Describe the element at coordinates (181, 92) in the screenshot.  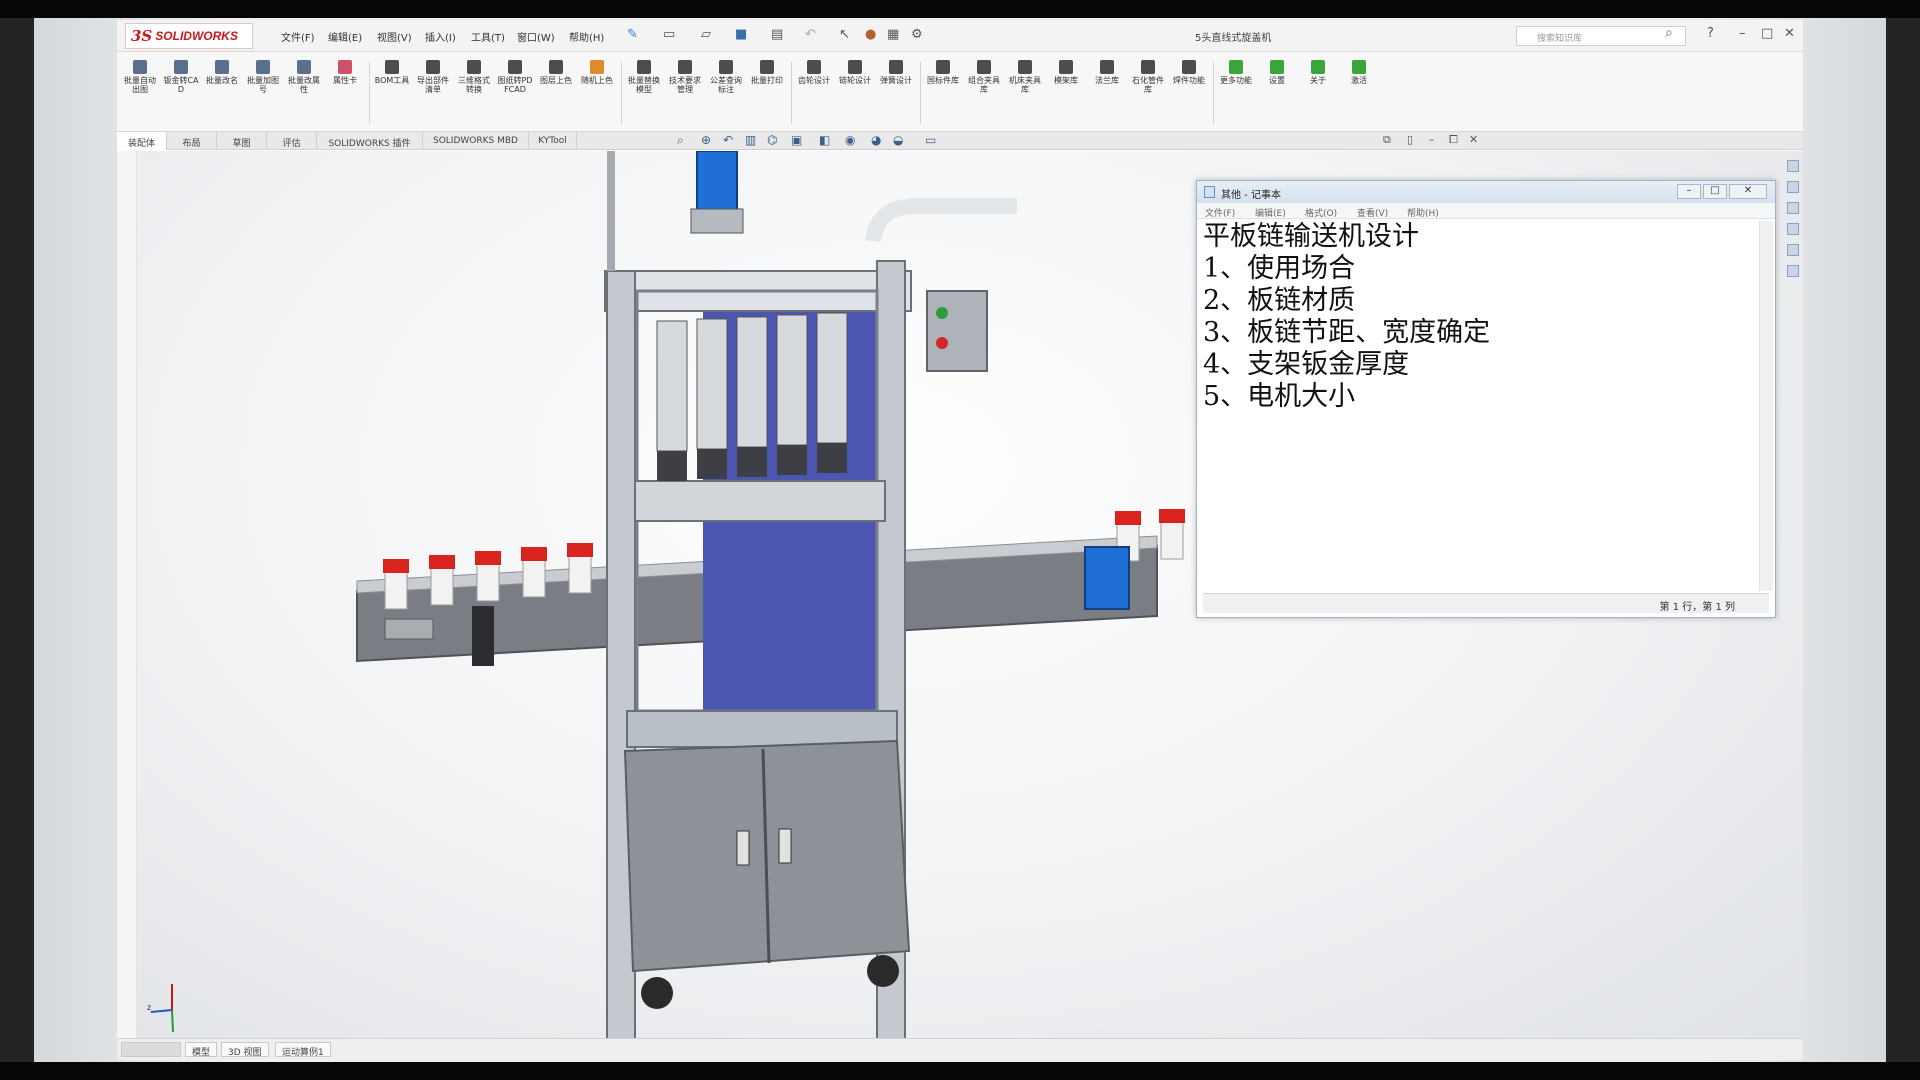
I see `ribbon-button: 钣金转CAD` at that location.